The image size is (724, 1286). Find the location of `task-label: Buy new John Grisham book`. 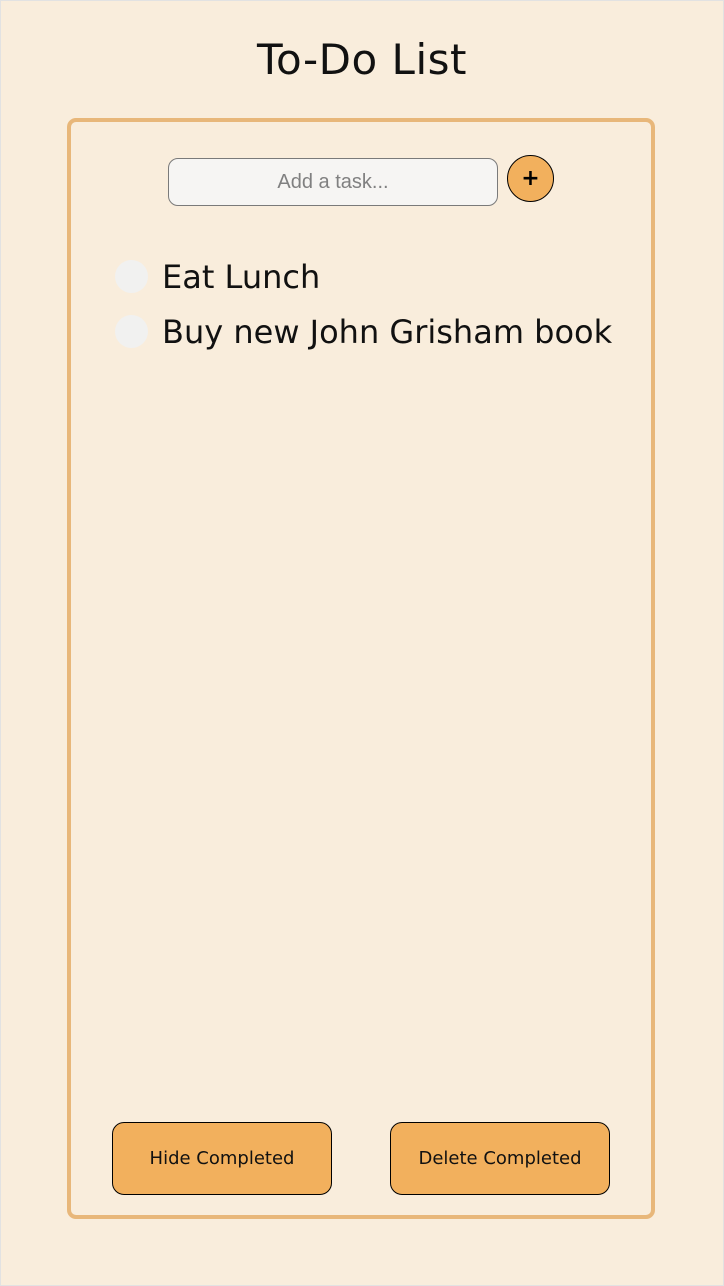

task-label: Buy new John Grisham book is located at coordinates (387, 331).